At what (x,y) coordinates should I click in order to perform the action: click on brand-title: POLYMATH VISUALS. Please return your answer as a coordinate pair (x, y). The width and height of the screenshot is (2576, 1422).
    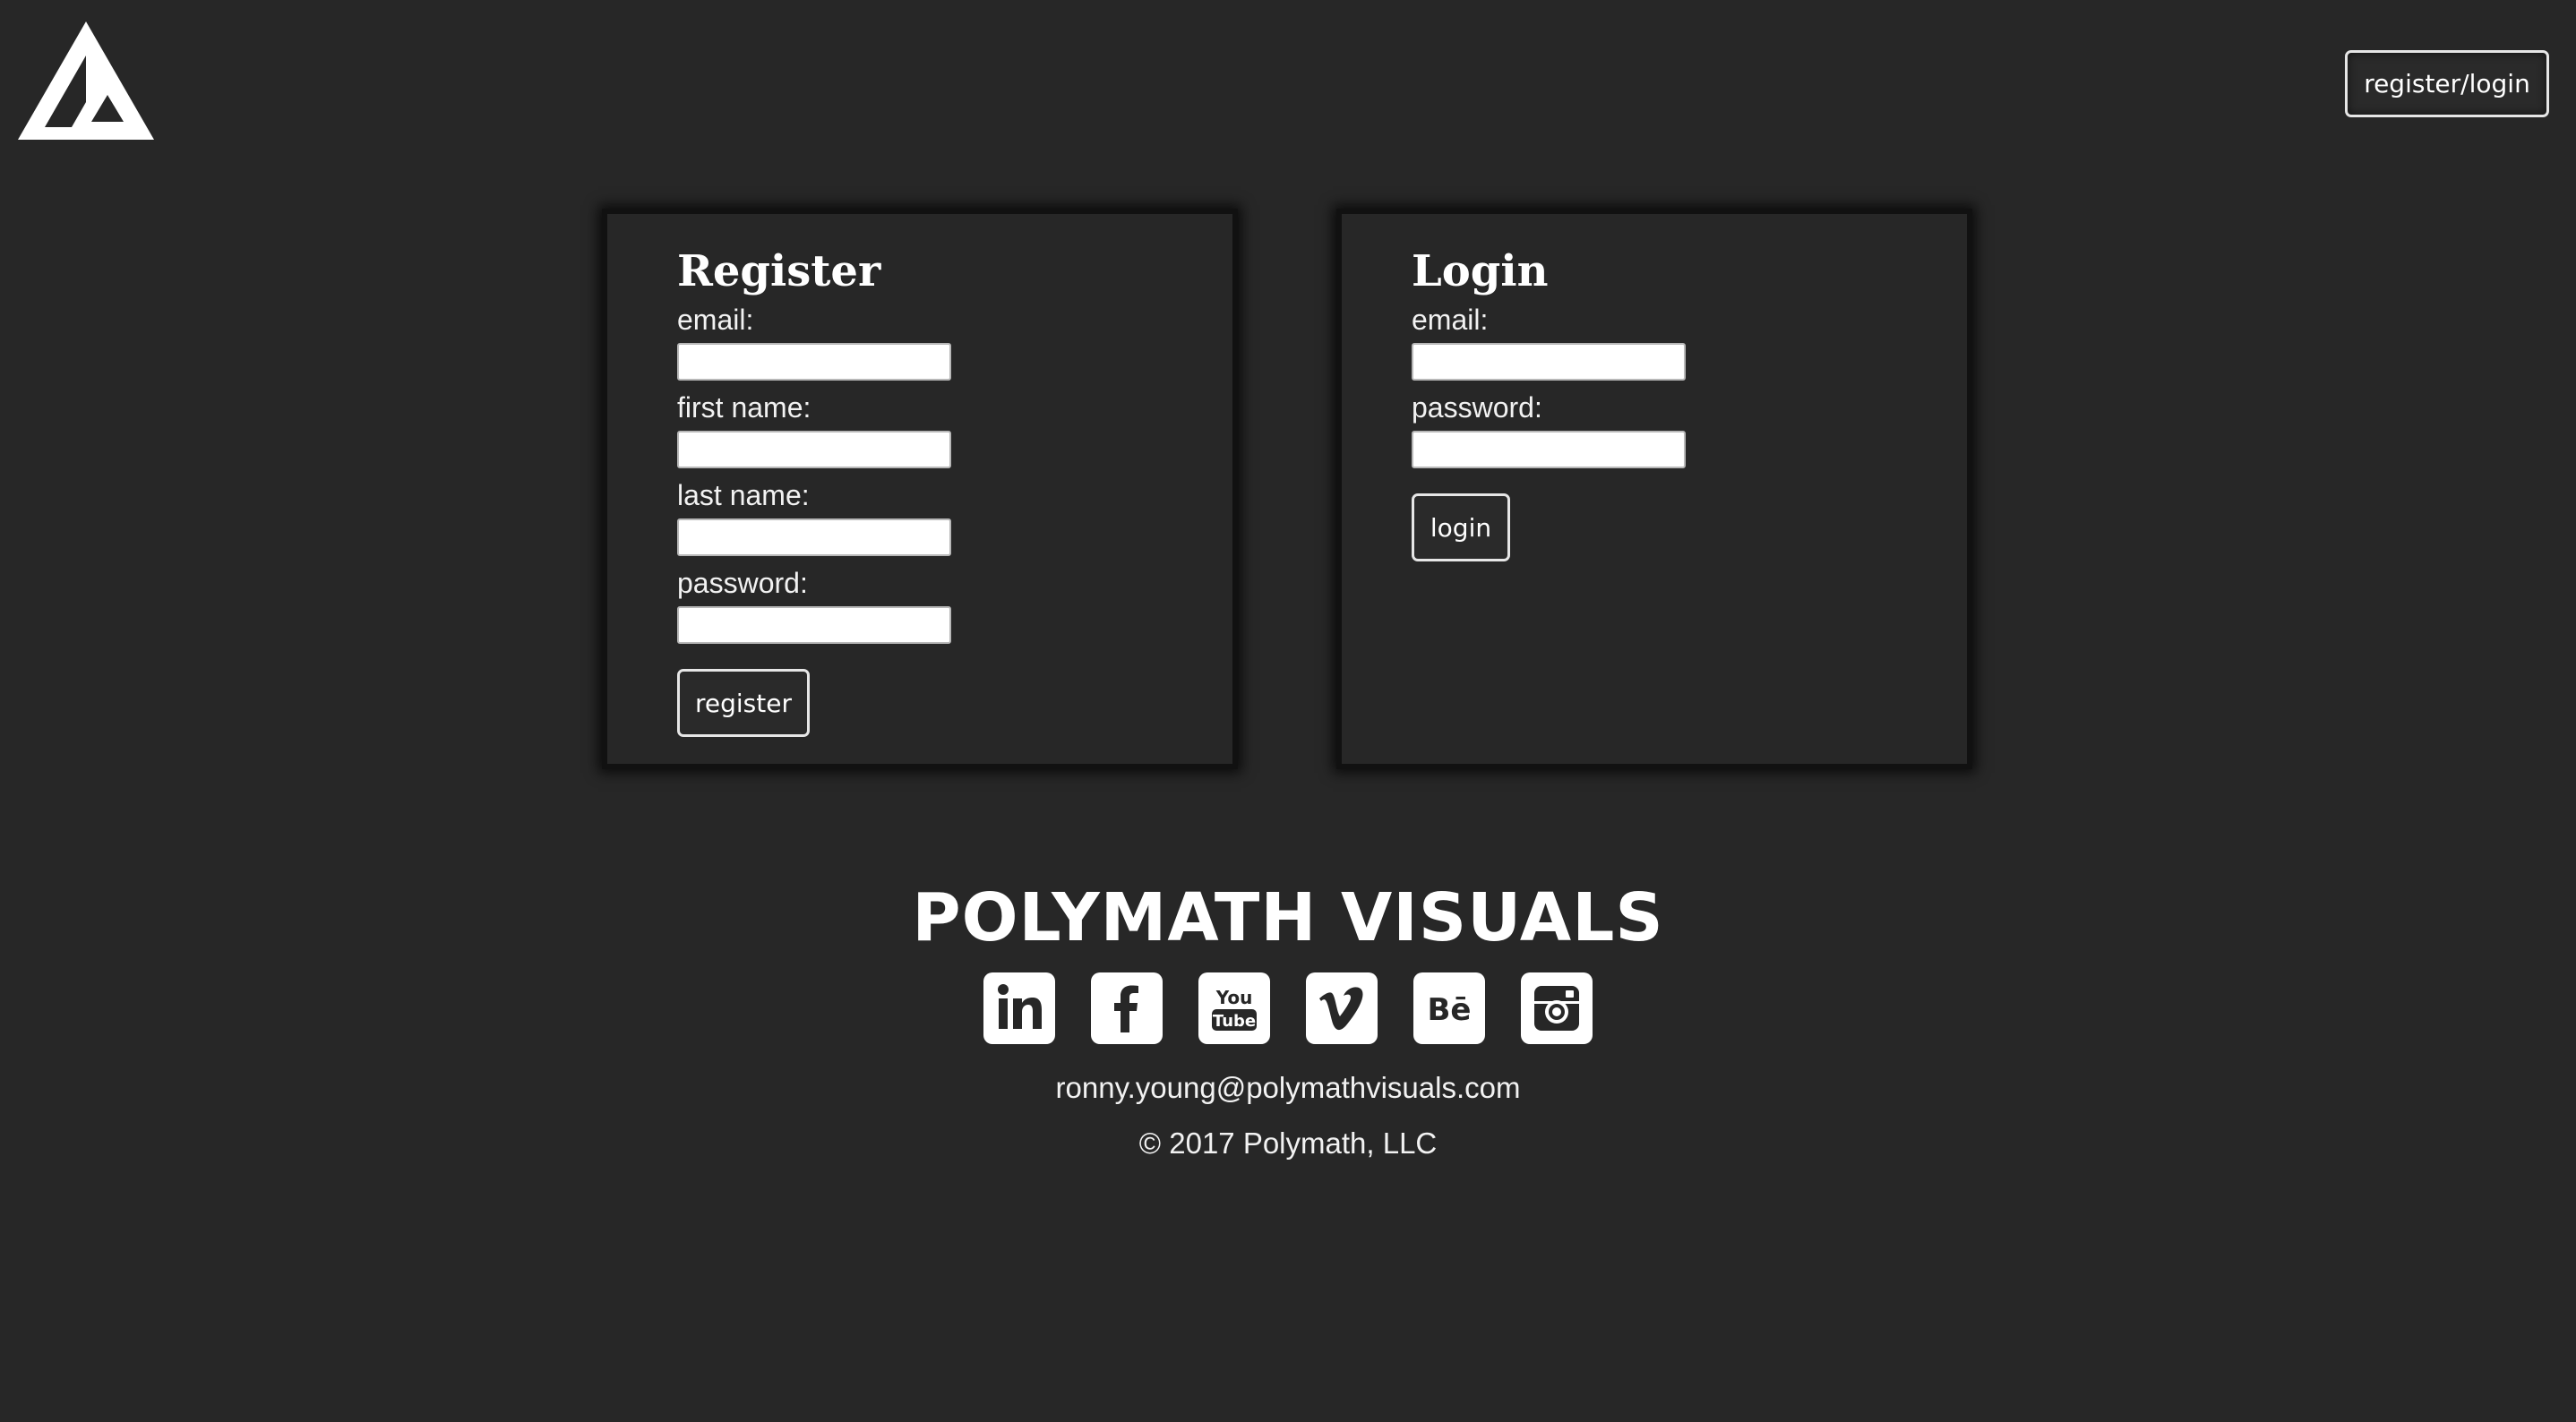
    Looking at the image, I should click on (1288, 917).